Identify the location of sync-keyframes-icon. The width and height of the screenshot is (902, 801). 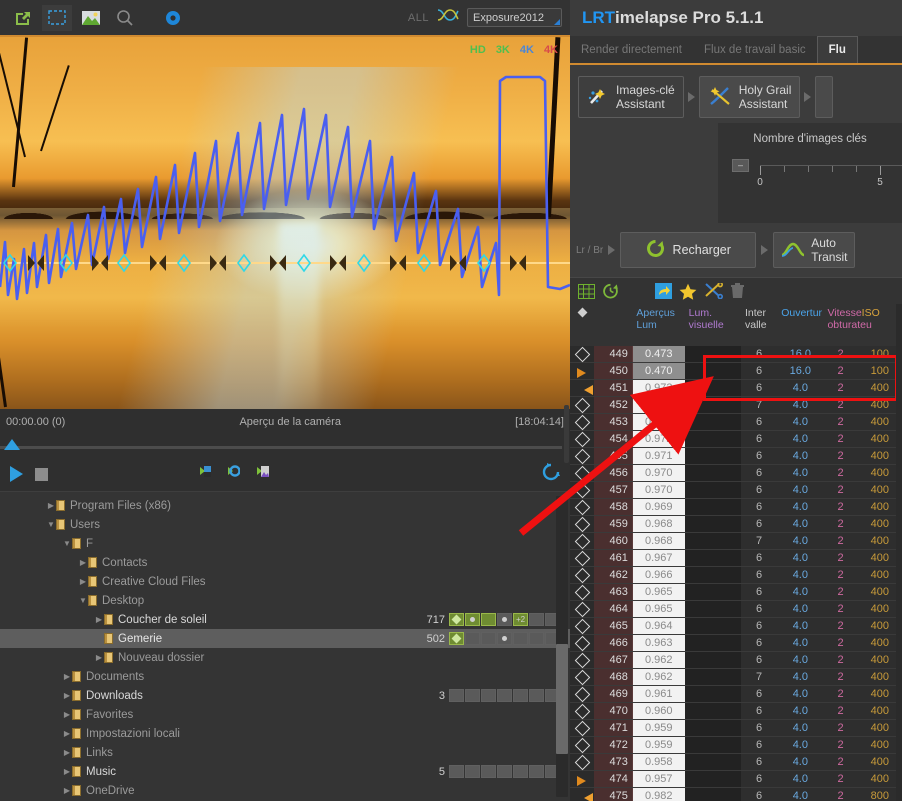
(230, 474).